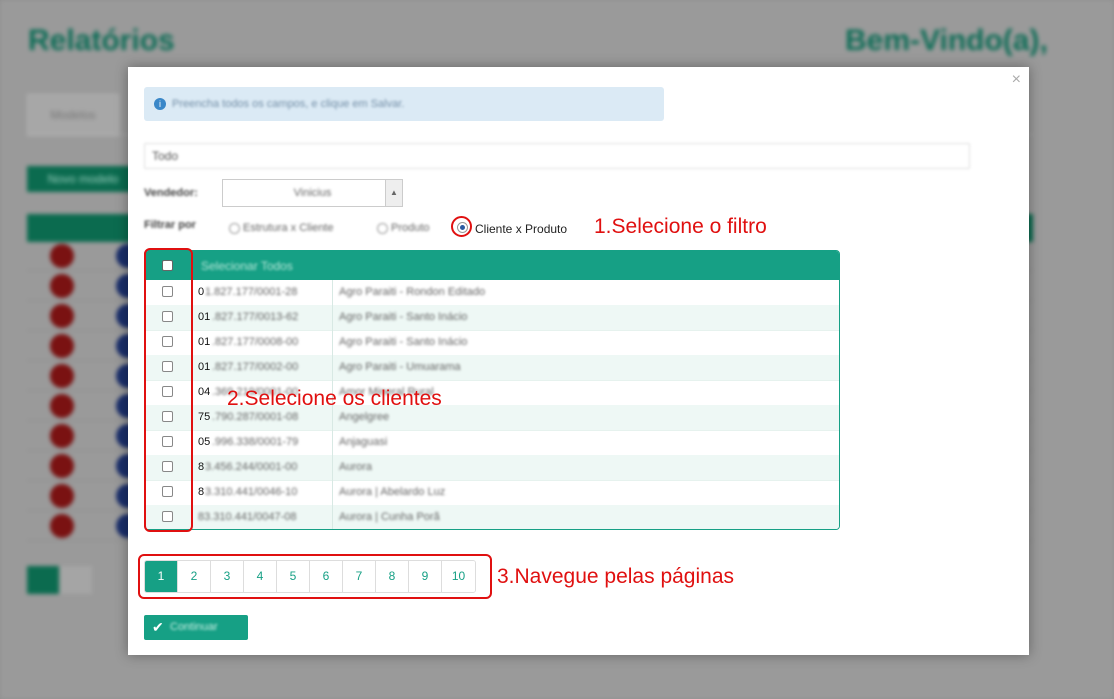  I want to click on client-code: 3.310.441/0046-10, so click(251, 492).